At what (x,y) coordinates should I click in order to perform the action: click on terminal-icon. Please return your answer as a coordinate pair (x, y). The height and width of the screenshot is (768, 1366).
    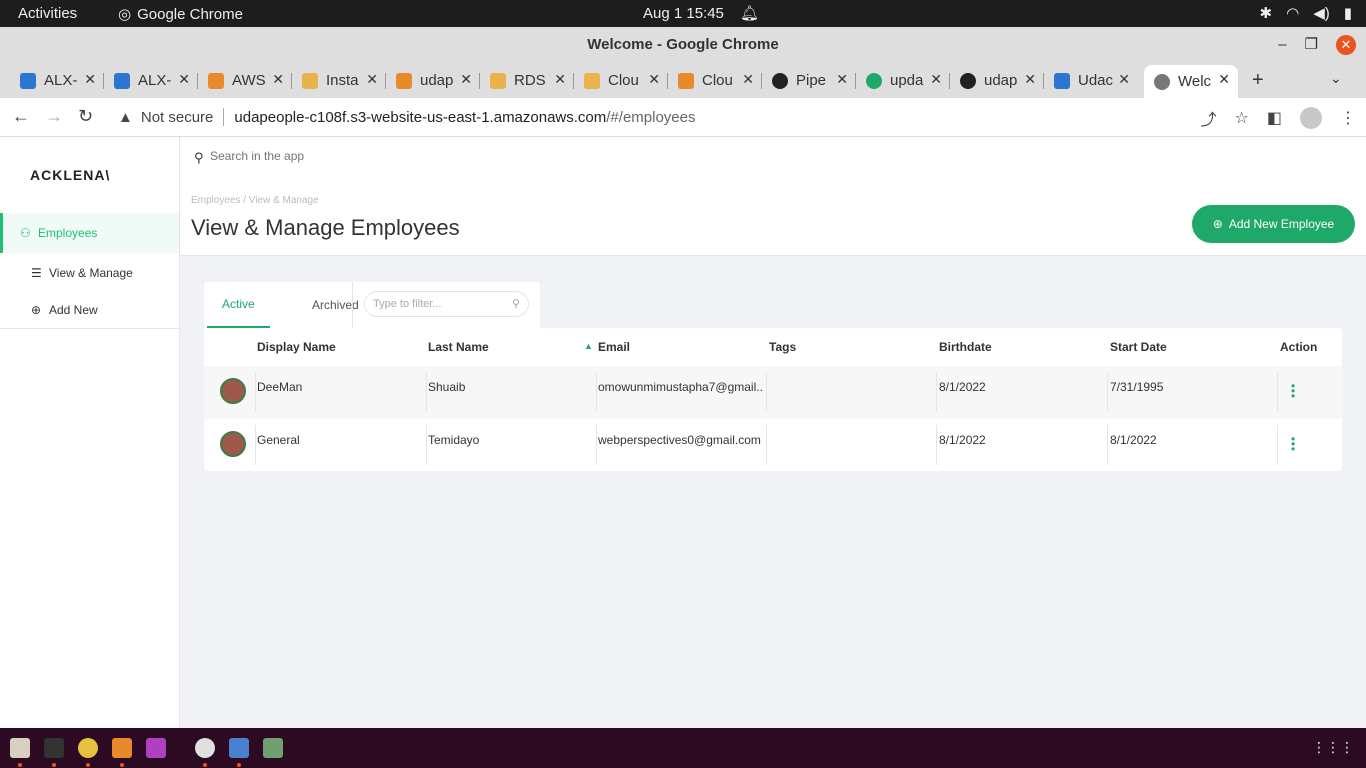
    Looking at the image, I should click on (54, 748).